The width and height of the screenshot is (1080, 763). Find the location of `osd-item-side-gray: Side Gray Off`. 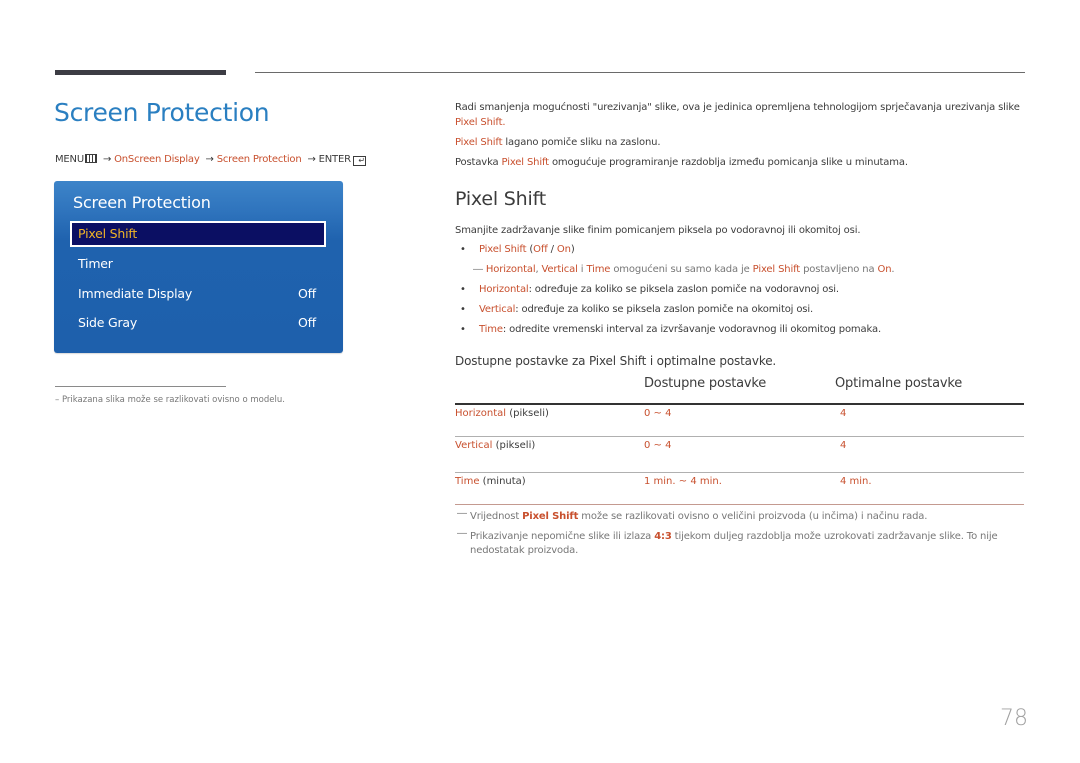

osd-item-side-gray: Side Gray Off is located at coordinates (198, 323).